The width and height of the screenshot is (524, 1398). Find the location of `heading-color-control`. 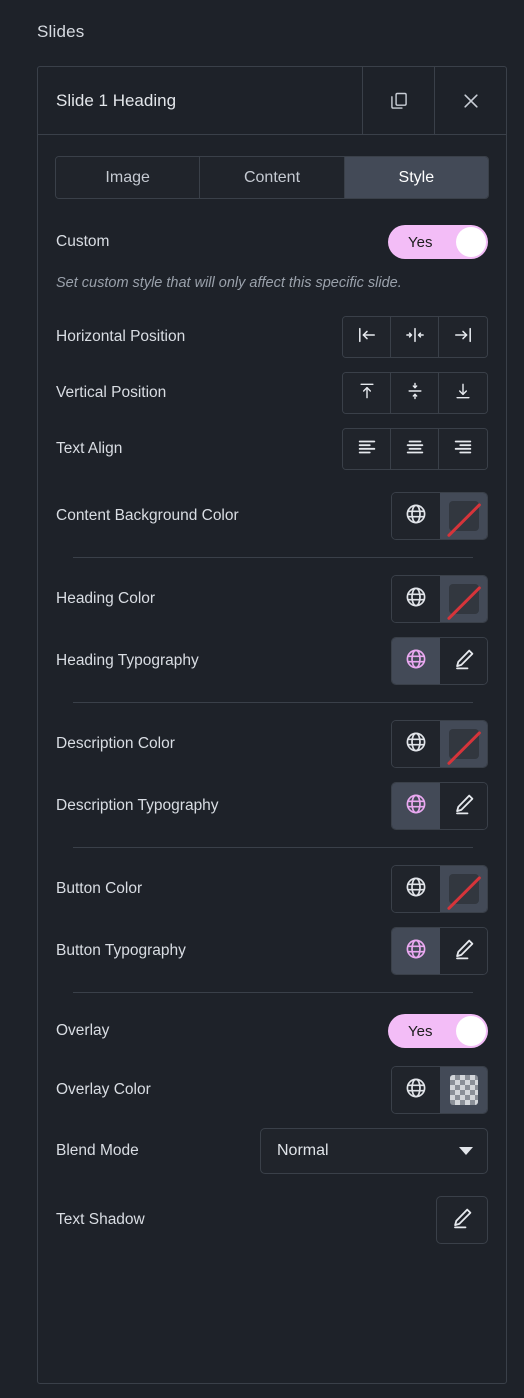

heading-color-control is located at coordinates (439, 599).